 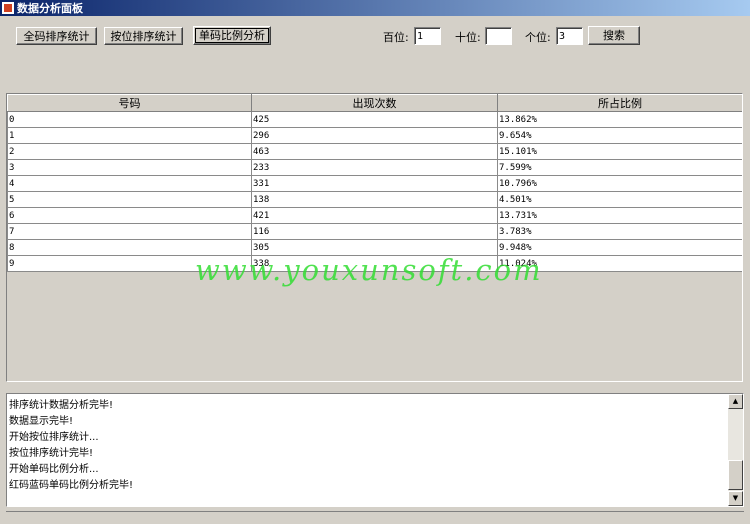 What do you see at coordinates (129, 199) in the screenshot?
I see `cell-number: 5` at bounding box center [129, 199].